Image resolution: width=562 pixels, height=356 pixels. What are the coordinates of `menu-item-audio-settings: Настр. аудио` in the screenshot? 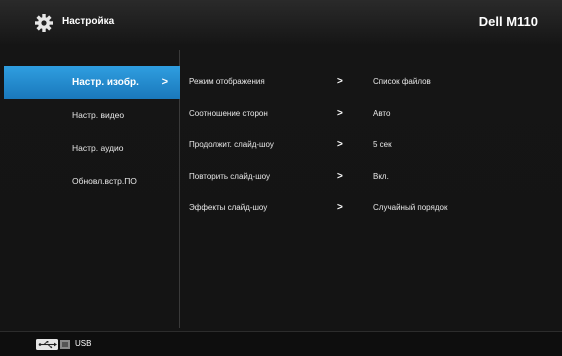 It's located at (90, 148).